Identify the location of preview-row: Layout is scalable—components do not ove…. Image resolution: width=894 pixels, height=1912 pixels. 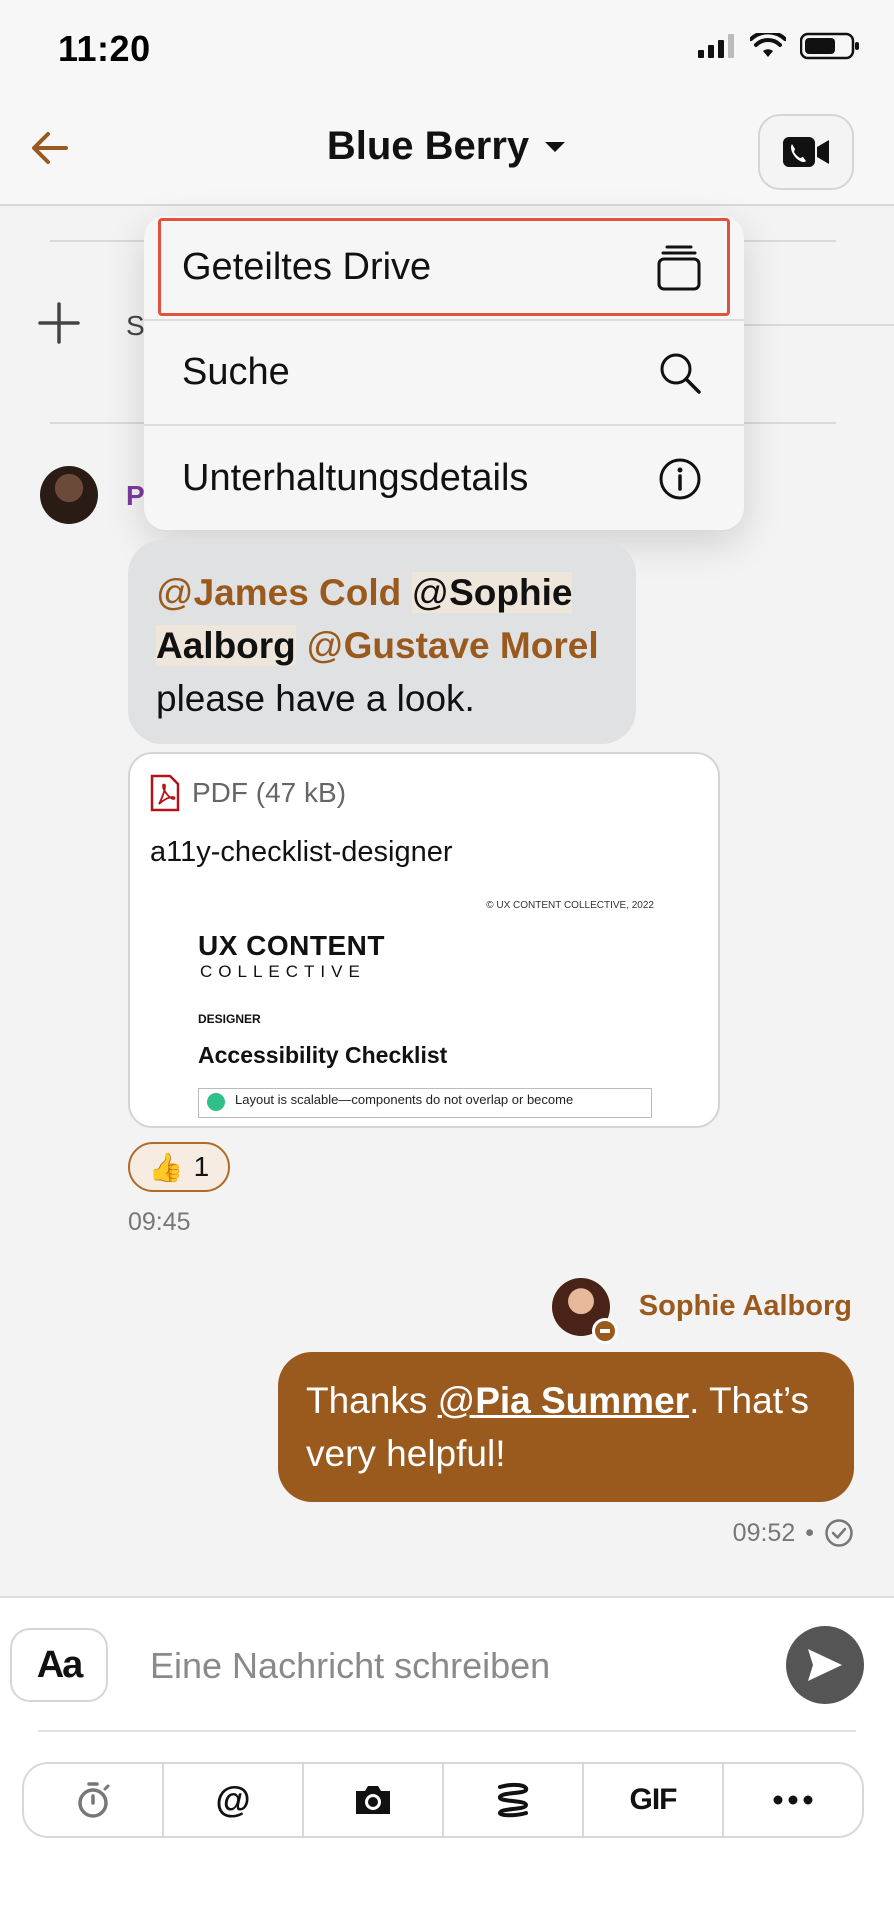
(425, 1103).